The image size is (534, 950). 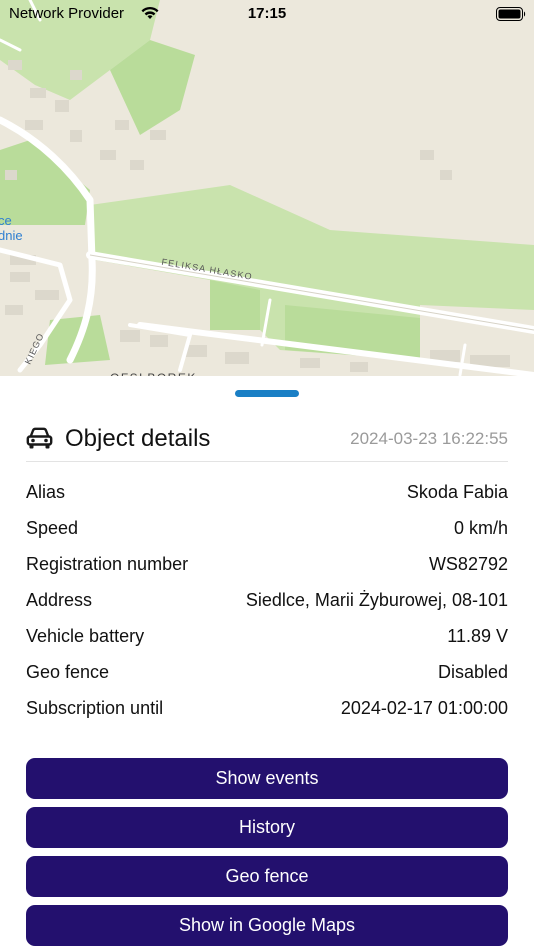 What do you see at coordinates (107, 564) in the screenshot?
I see `detail-label: Registration number` at bounding box center [107, 564].